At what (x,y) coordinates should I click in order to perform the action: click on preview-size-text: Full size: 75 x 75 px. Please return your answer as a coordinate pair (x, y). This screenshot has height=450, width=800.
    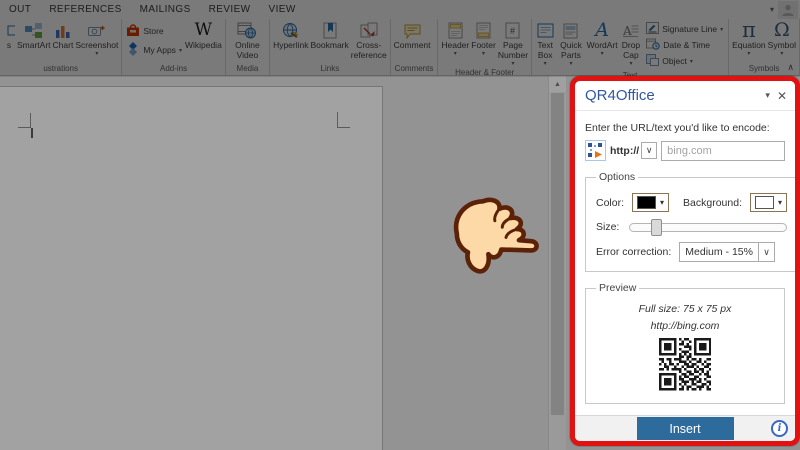
    Looking at the image, I should click on (685, 309).